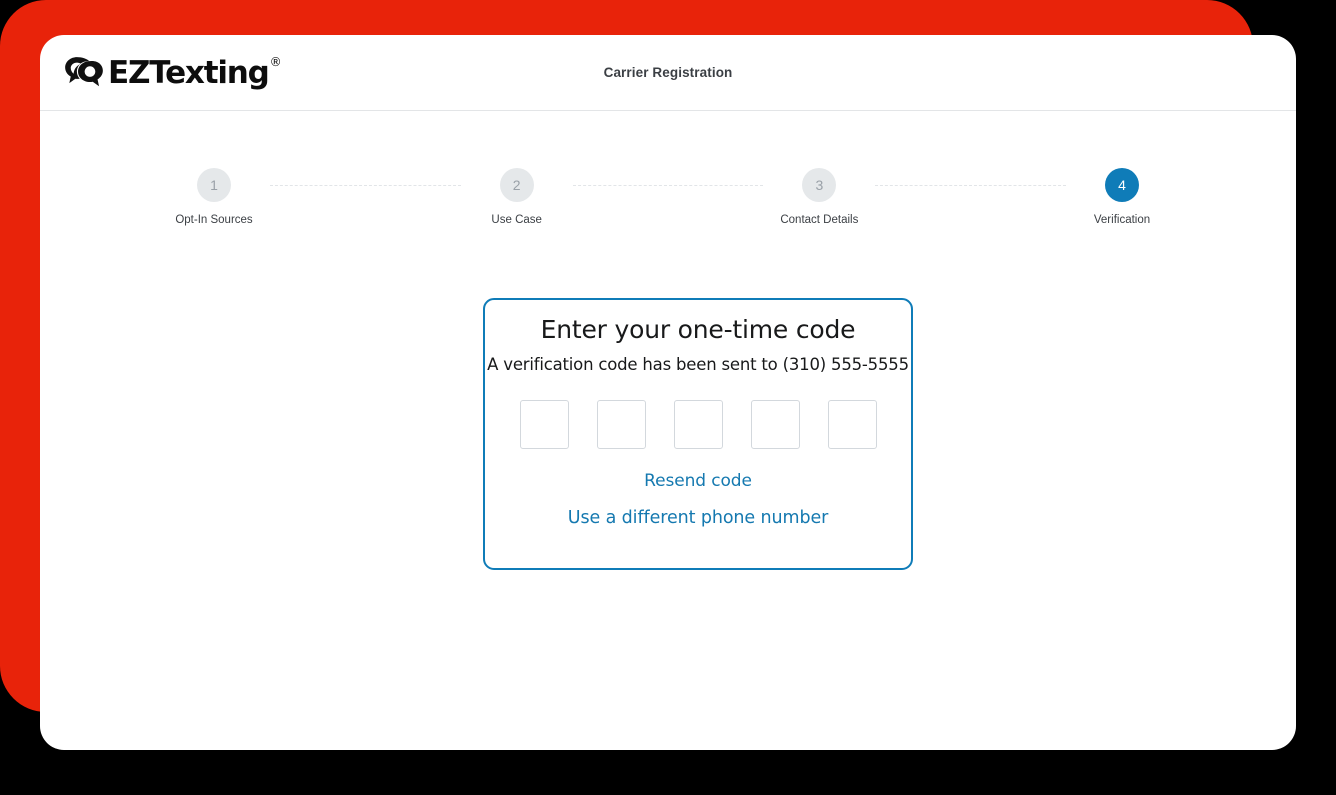 The height and width of the screenshot is (795, 1336). What do you see at coordinates (214, 220) in the screenshot?
I see `step-1-label: Opt-In Sources` at bounding box center [214, 220].